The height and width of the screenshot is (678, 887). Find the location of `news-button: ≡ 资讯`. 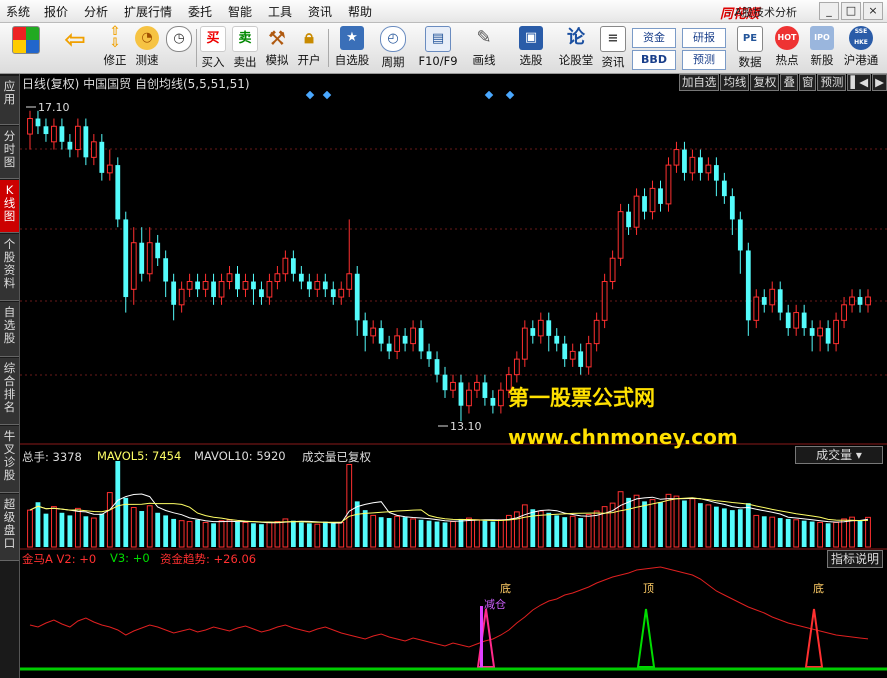

news-button: ≡ 资讯 is located at coordinates (613, 48).